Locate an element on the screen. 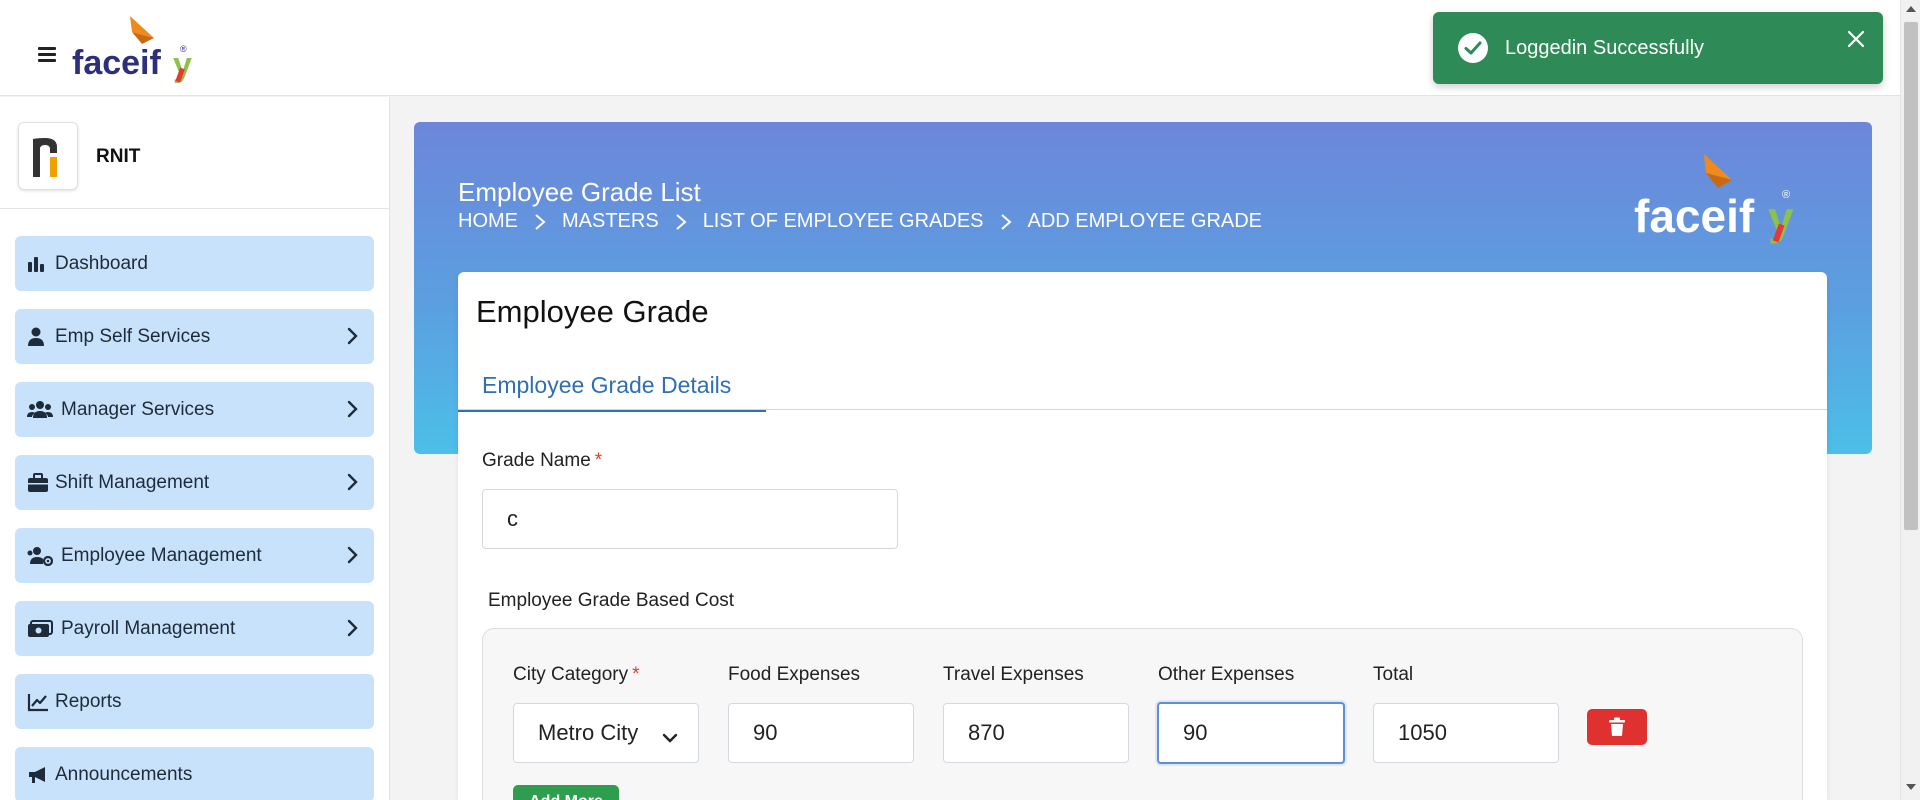 Image resolution: width=1920 pixels, height=800 pixels. city-category-value: Metro City is located at coordinates (588, 732).